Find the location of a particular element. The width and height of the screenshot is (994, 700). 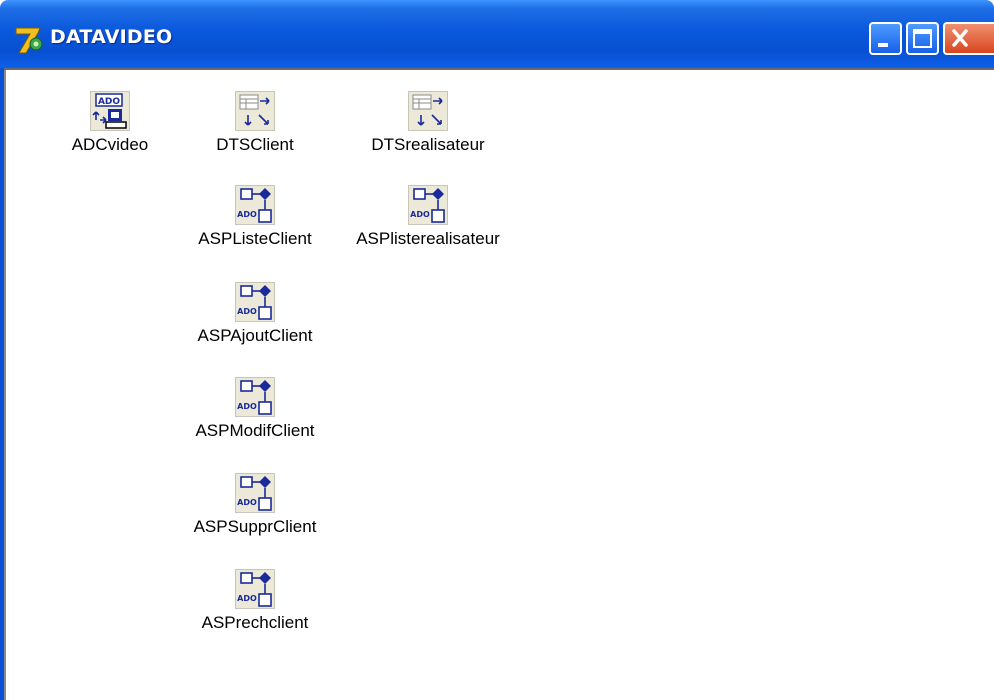

component-dtsrealisateur: DTSrealisateur is located at coordinates (428, 123).